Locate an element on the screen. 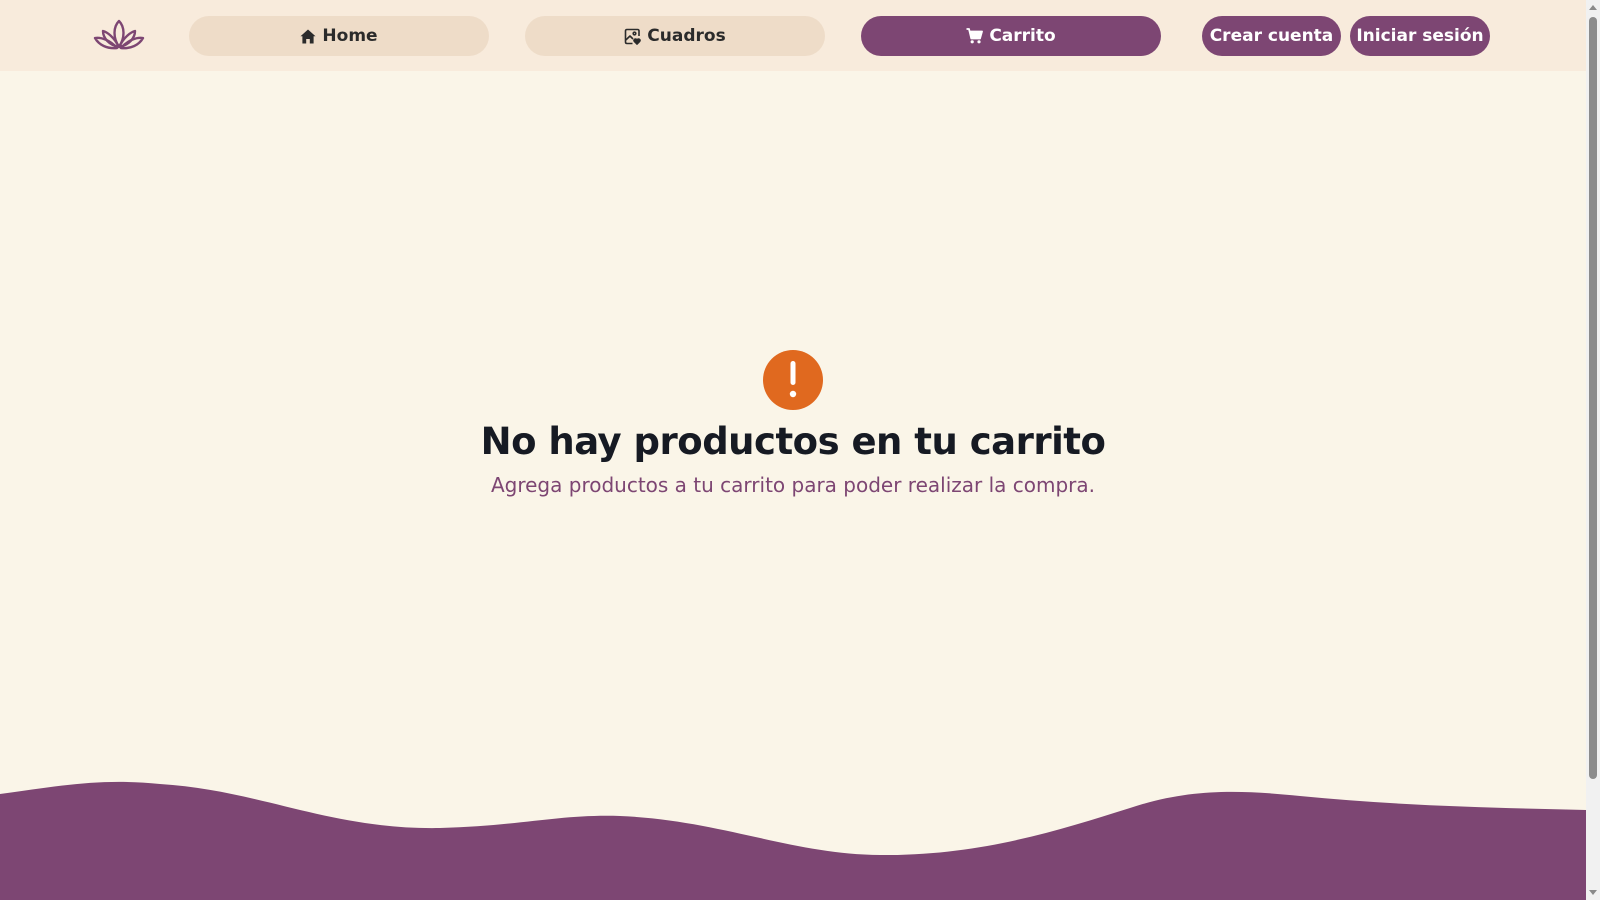  nav-cuadros-label: Cuadros is located at coordinates (686, 36).